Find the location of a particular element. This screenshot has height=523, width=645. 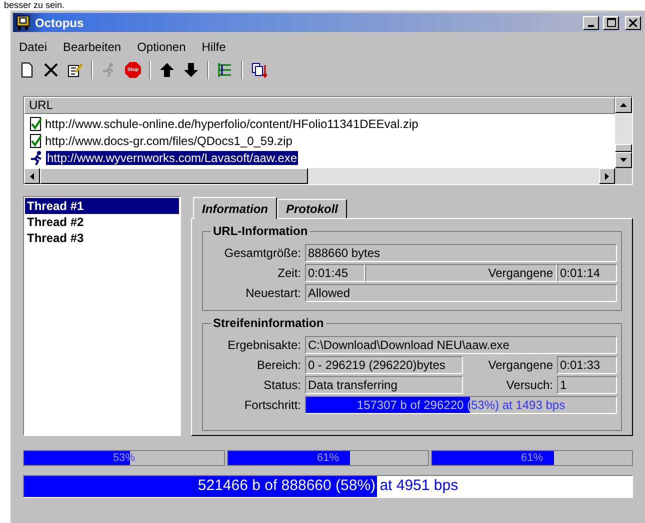

copy-down-icon is located at coordinates (259, 70).